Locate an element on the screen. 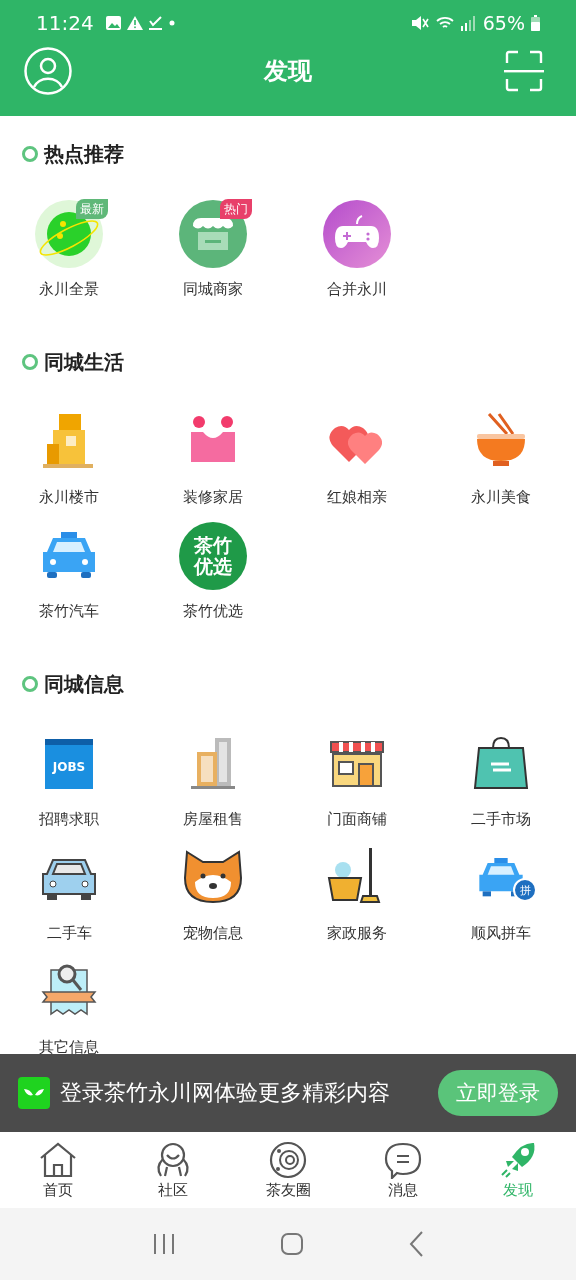  dot-icon is located at coordinates (171, 23).